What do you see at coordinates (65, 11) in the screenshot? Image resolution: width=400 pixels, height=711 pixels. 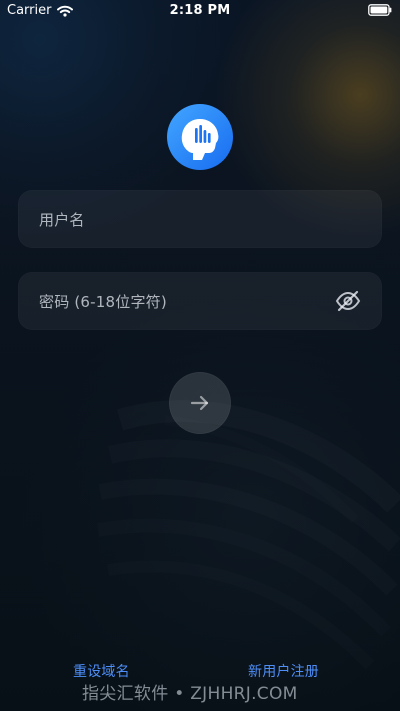 I see `wifi-icon` at bounding box center [65, 11].